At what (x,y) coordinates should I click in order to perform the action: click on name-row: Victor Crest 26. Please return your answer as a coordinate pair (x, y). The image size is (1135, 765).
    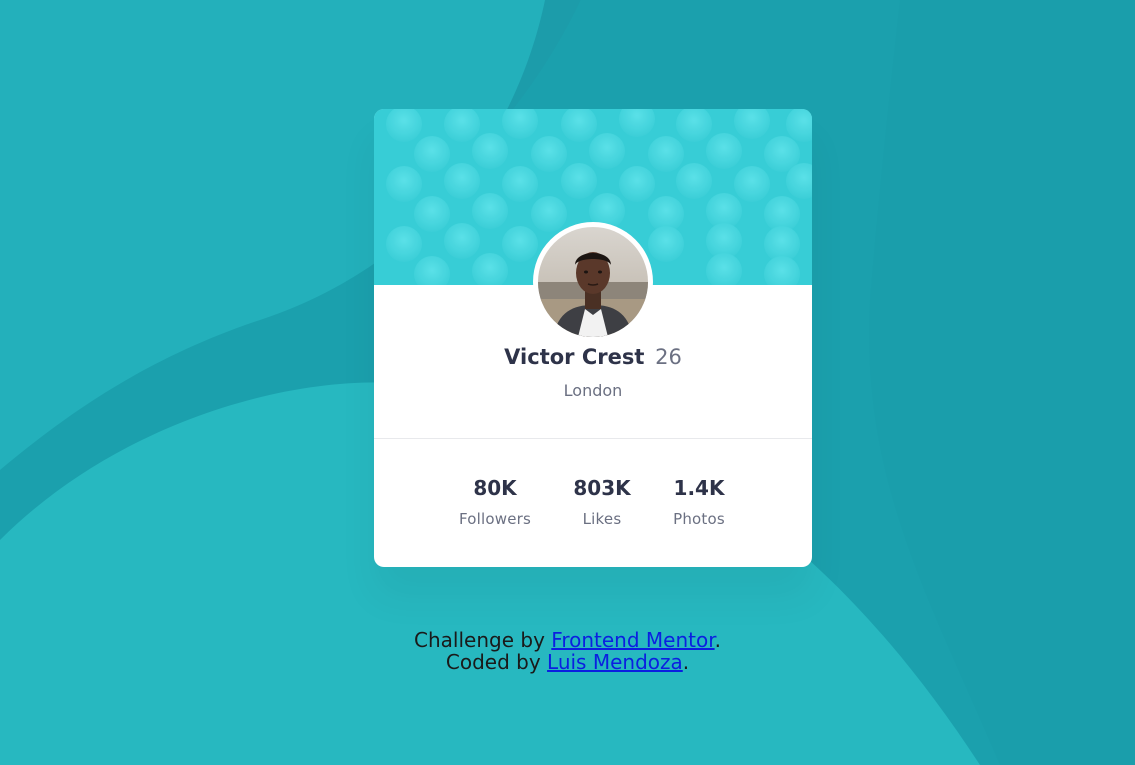
    Looking at the image, I should click on (593, 357).